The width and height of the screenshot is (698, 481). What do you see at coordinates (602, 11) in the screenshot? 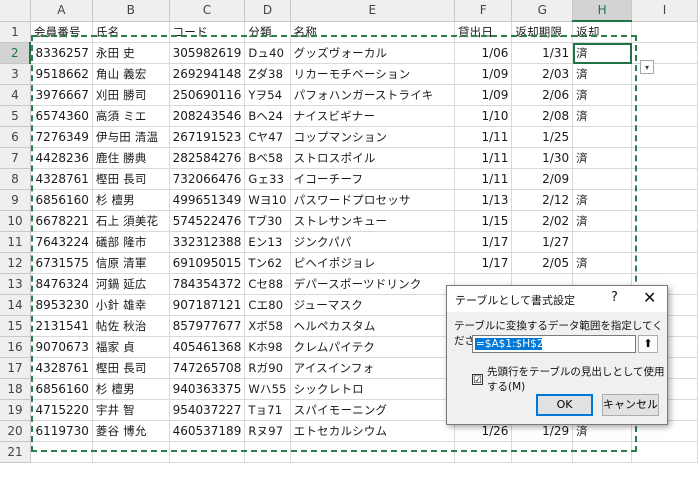
I see `column-header-h: H` at bounding box center [602, 11].